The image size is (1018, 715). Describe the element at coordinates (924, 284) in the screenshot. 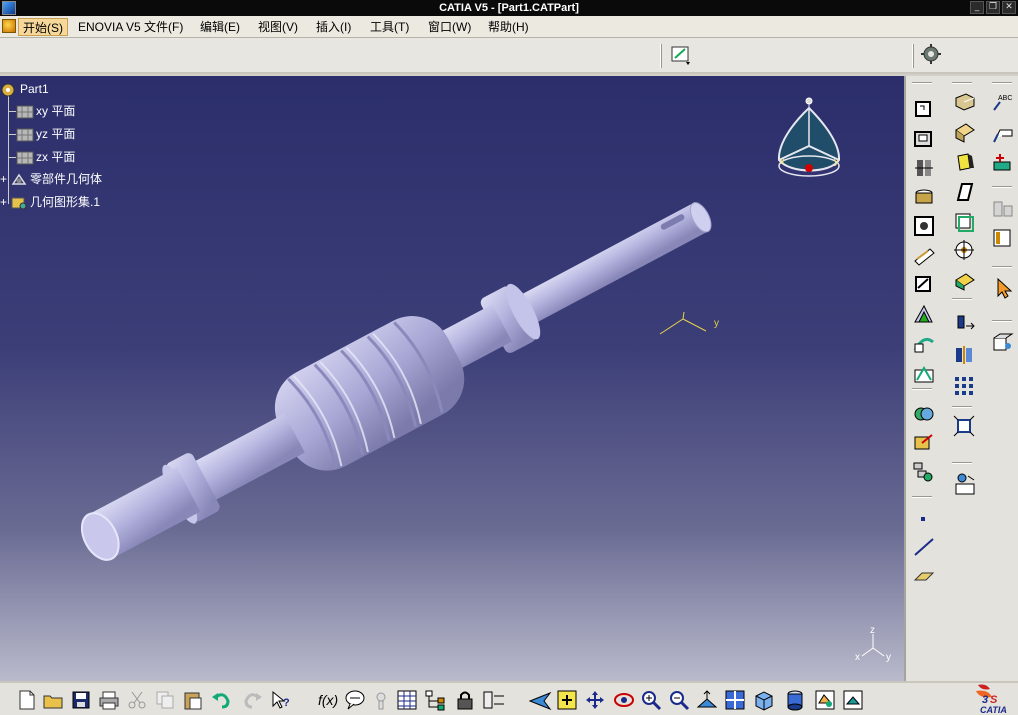

I see `slot-icon` at that location.